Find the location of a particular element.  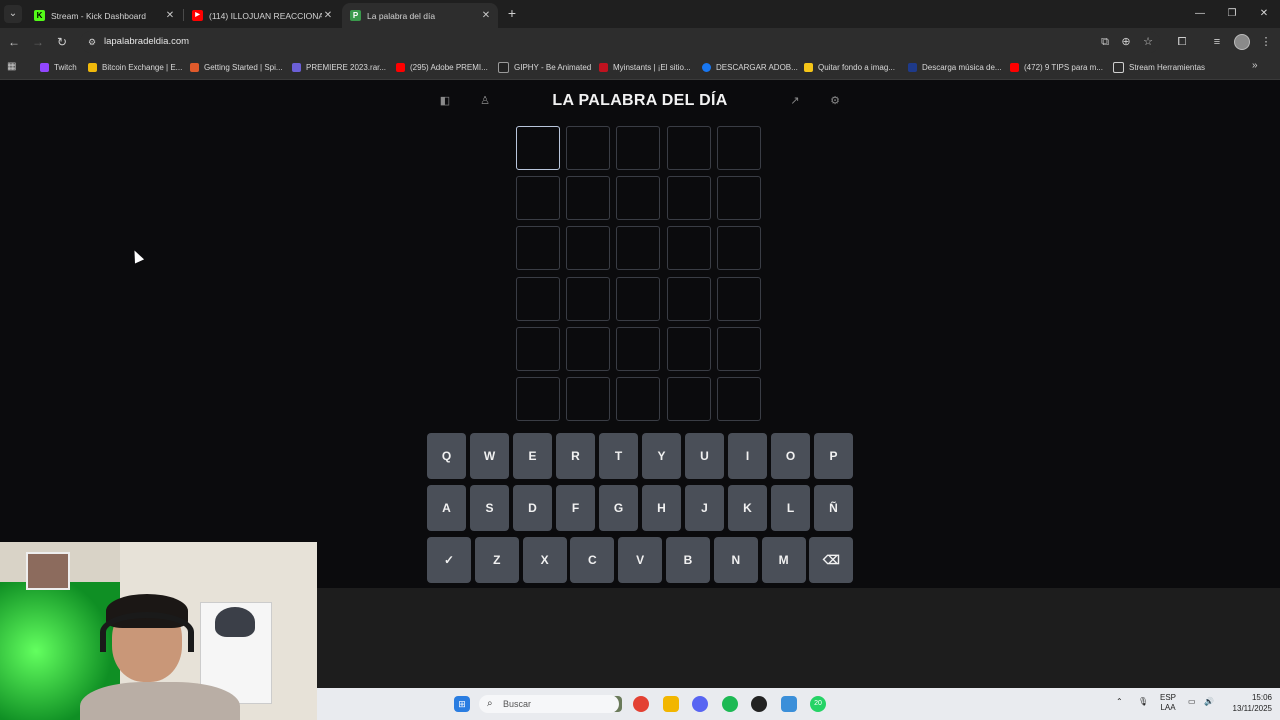

bookmark-folder-stream: Stream Herramientas is located at coordinates (1159, 67).